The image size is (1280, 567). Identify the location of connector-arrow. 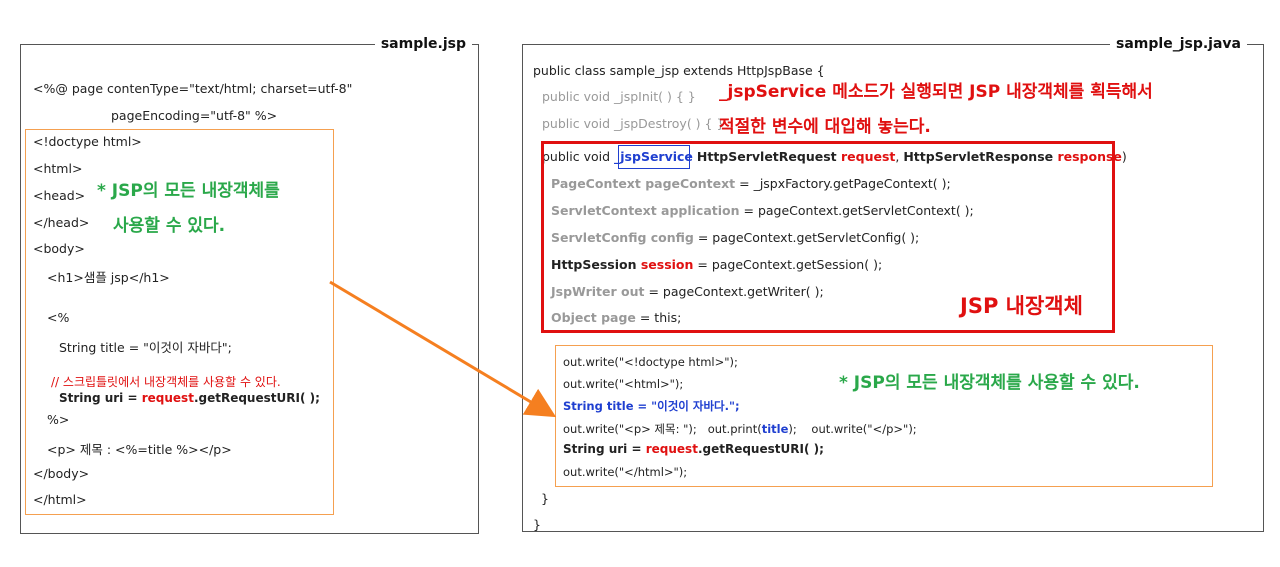
(443, 349).